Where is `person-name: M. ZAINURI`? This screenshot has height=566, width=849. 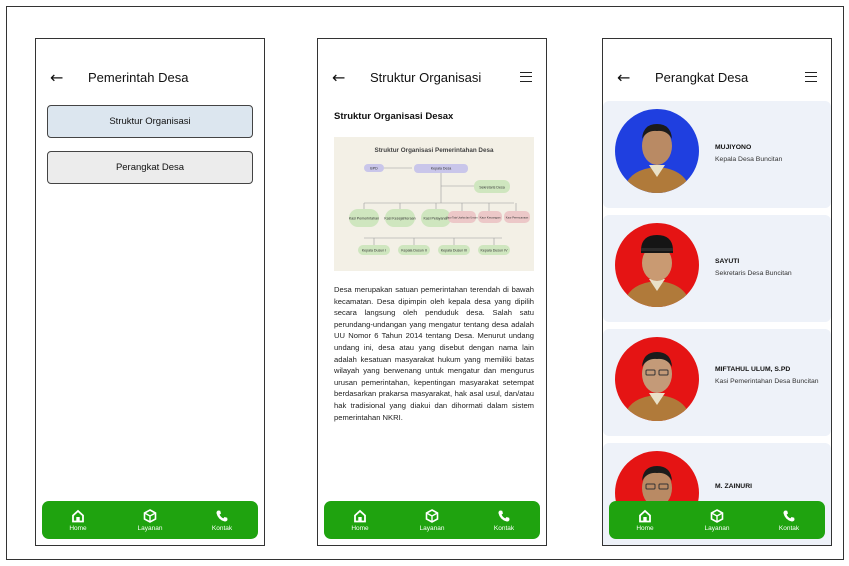
person-name: M. ZAINURI is located at coordinates (734, 486).